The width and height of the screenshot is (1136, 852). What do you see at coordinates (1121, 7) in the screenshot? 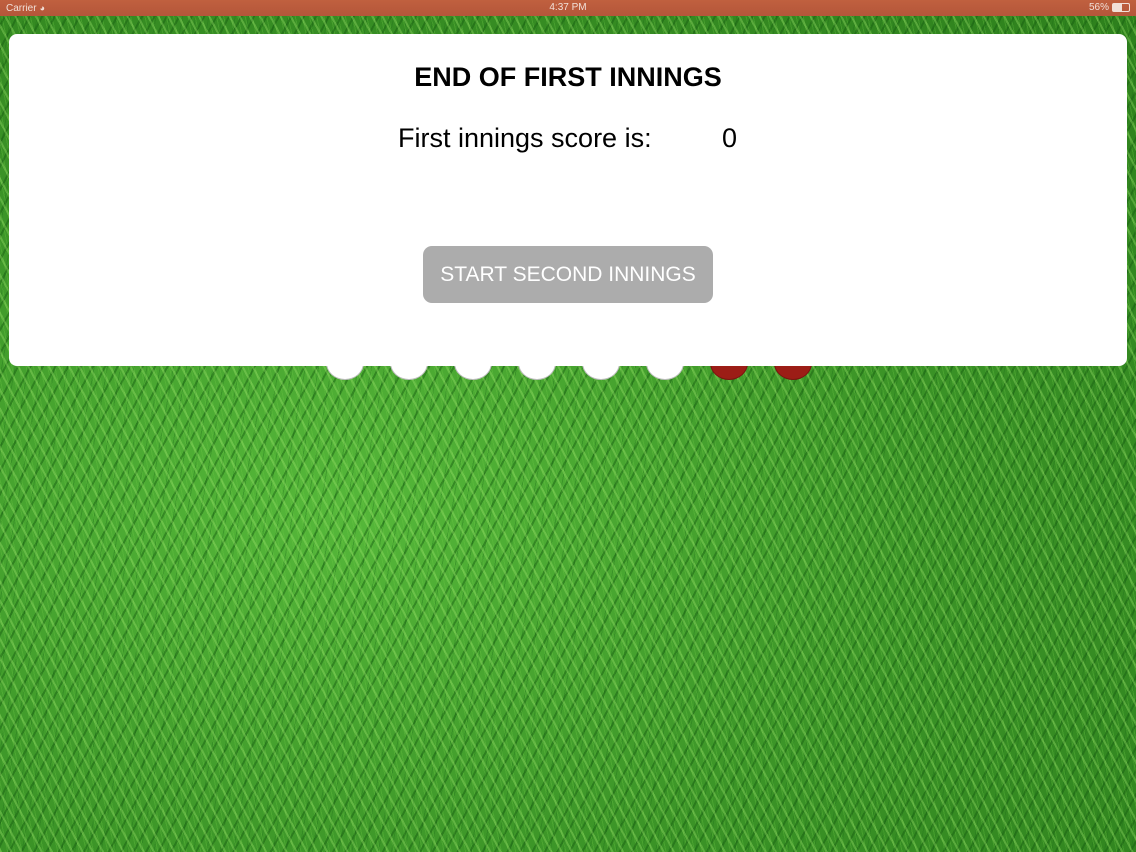
I see `battery-icon` at bounding box center [1121, 7].